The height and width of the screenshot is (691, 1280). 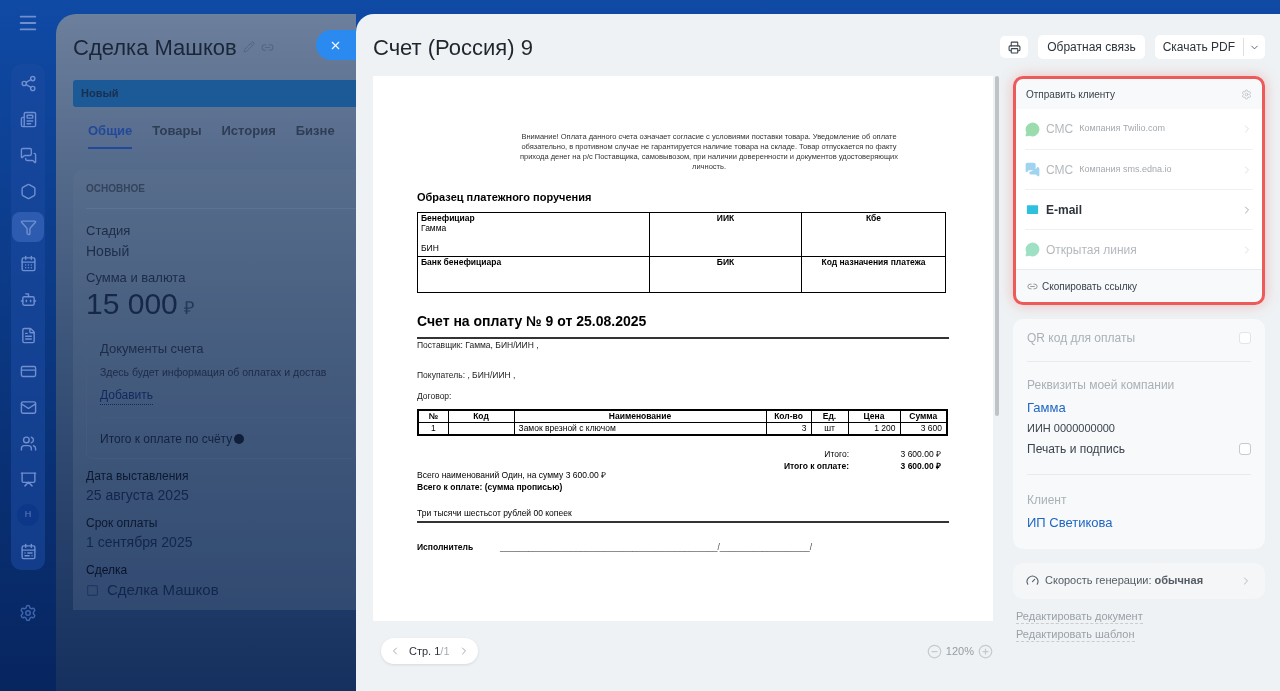 I want to click on amount-value: 15 000, so click(x=132, y=304).